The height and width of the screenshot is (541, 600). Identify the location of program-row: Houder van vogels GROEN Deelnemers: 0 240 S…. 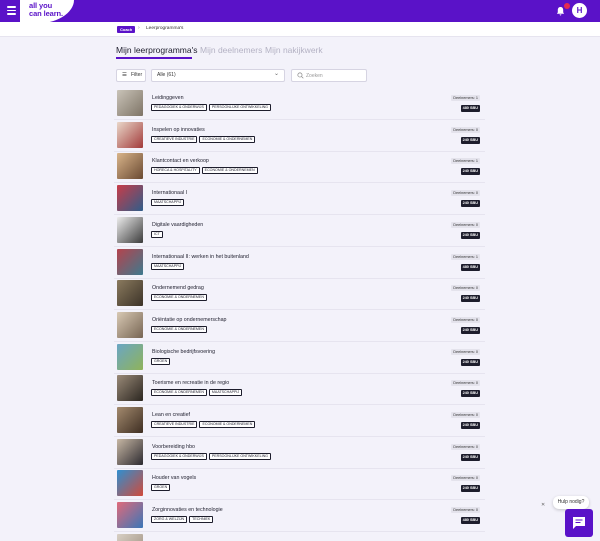
(299, 485).